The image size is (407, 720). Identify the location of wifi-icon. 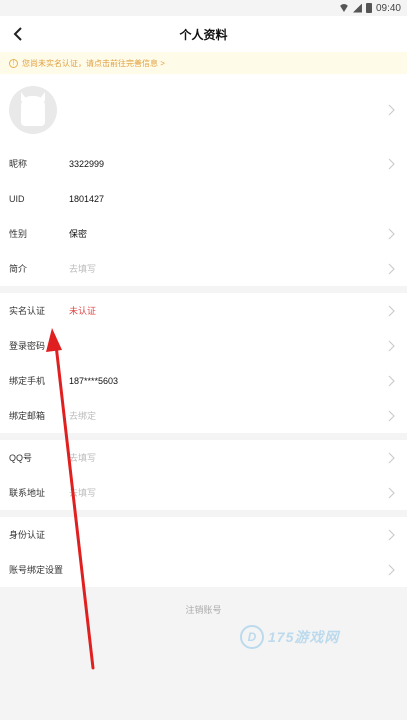
(343, 8).